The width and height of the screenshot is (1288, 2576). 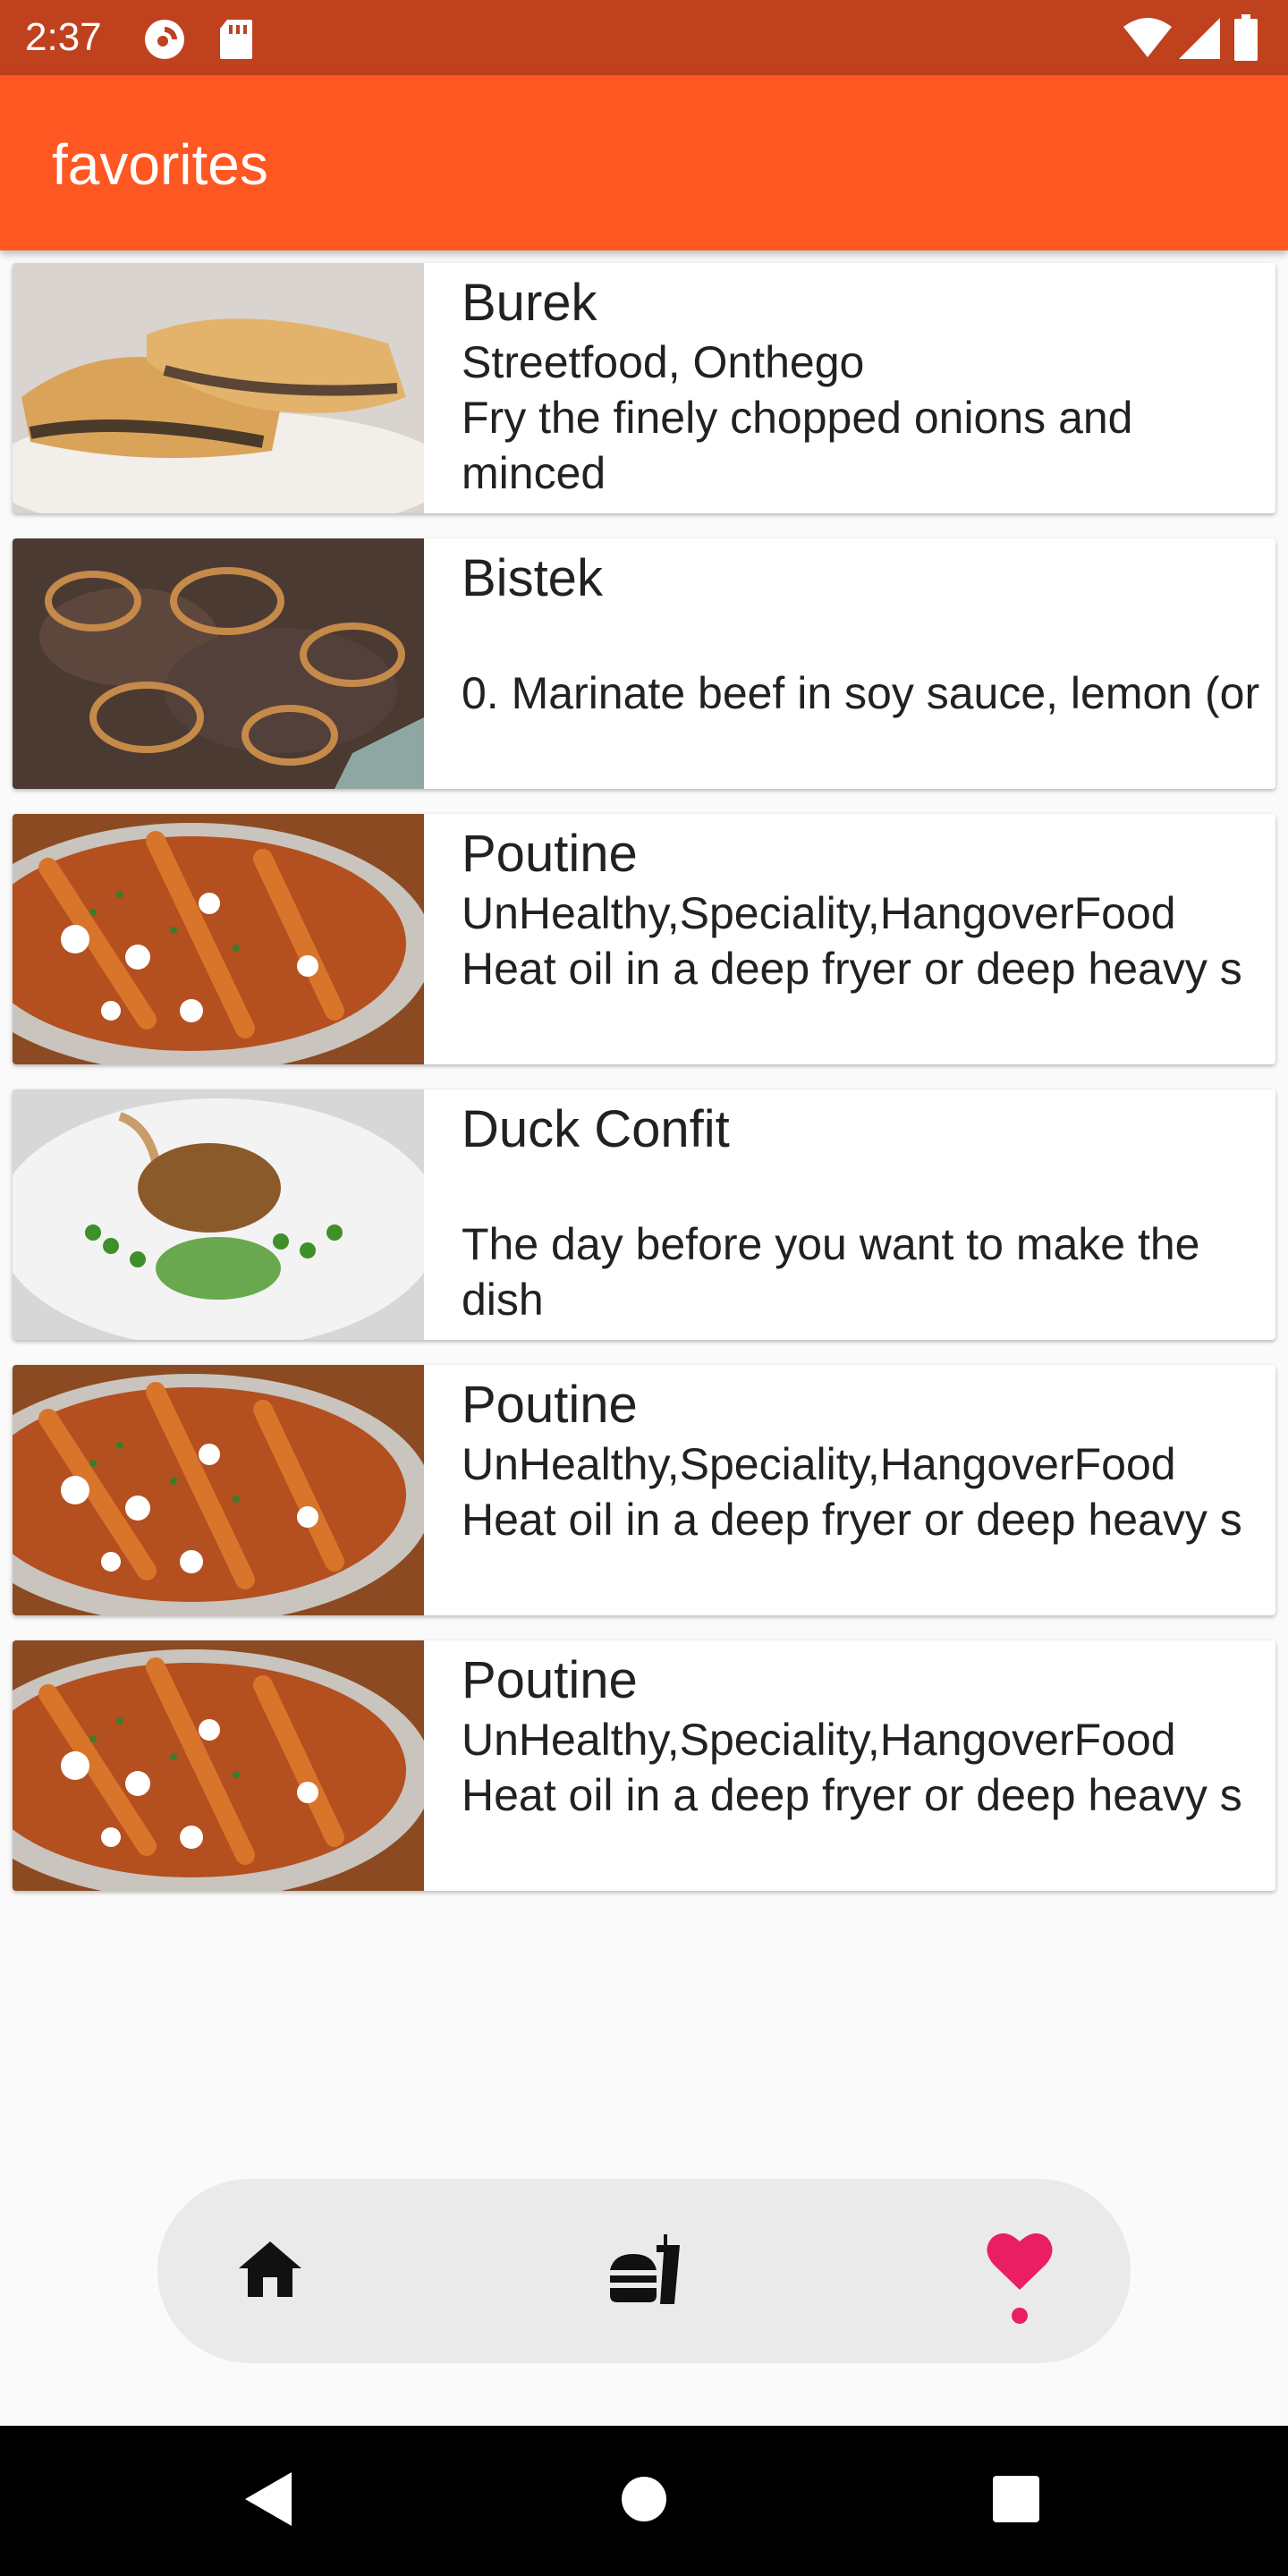 I want to click on system-back-button, so click(x=268, y=2501).